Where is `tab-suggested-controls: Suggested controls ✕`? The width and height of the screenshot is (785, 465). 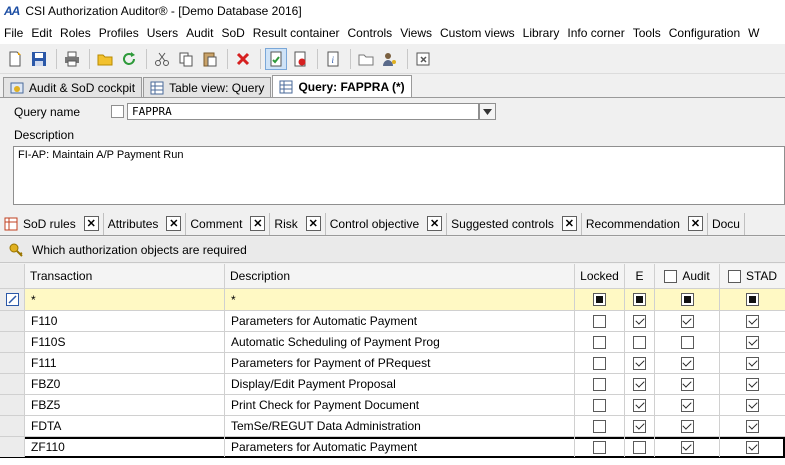
tab-suggested-controls: Suggested controls ✕ is located at coordinates (514, 223).